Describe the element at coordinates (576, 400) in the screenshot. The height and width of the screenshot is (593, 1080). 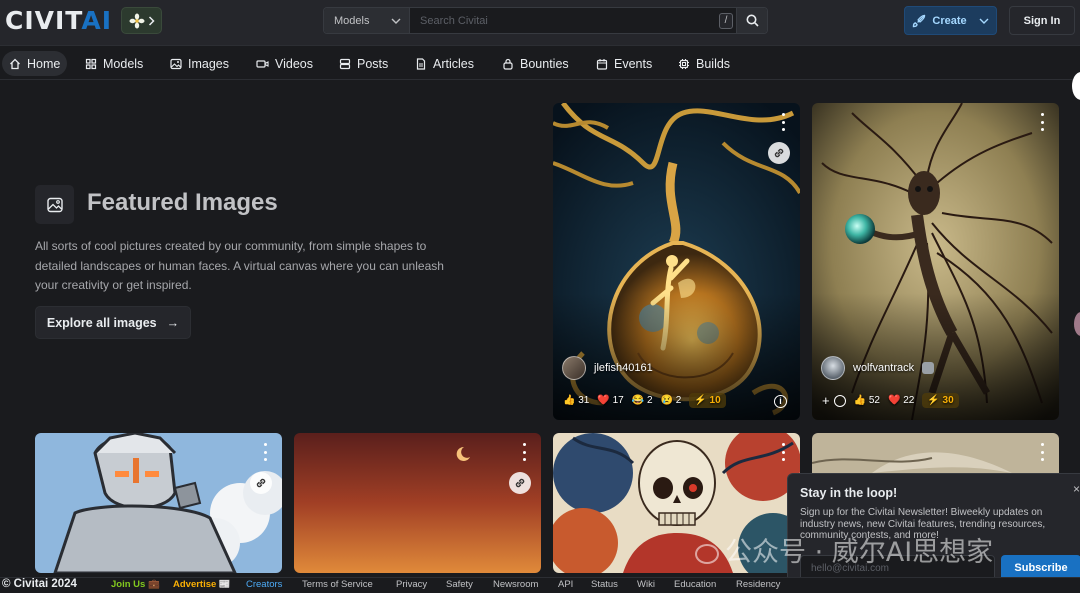
I see `like-reaction: 👍 31` at that location.